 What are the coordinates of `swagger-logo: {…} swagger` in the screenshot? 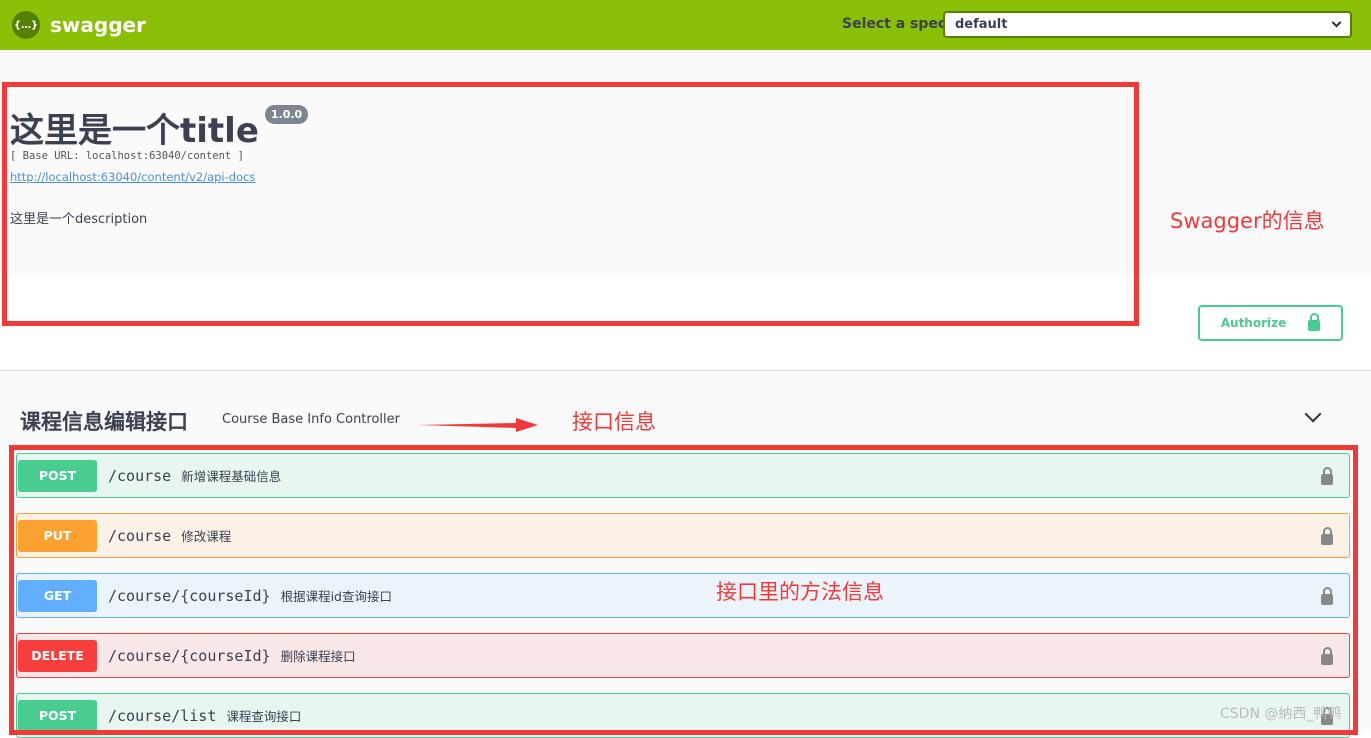 It's located at (79, 25).